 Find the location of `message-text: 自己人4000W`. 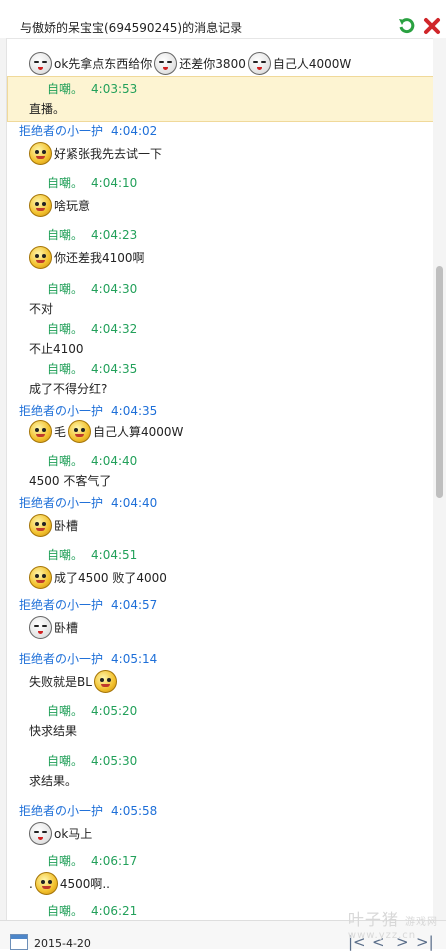

message-text: 自己人4000W is located at coordinates (312, 64).